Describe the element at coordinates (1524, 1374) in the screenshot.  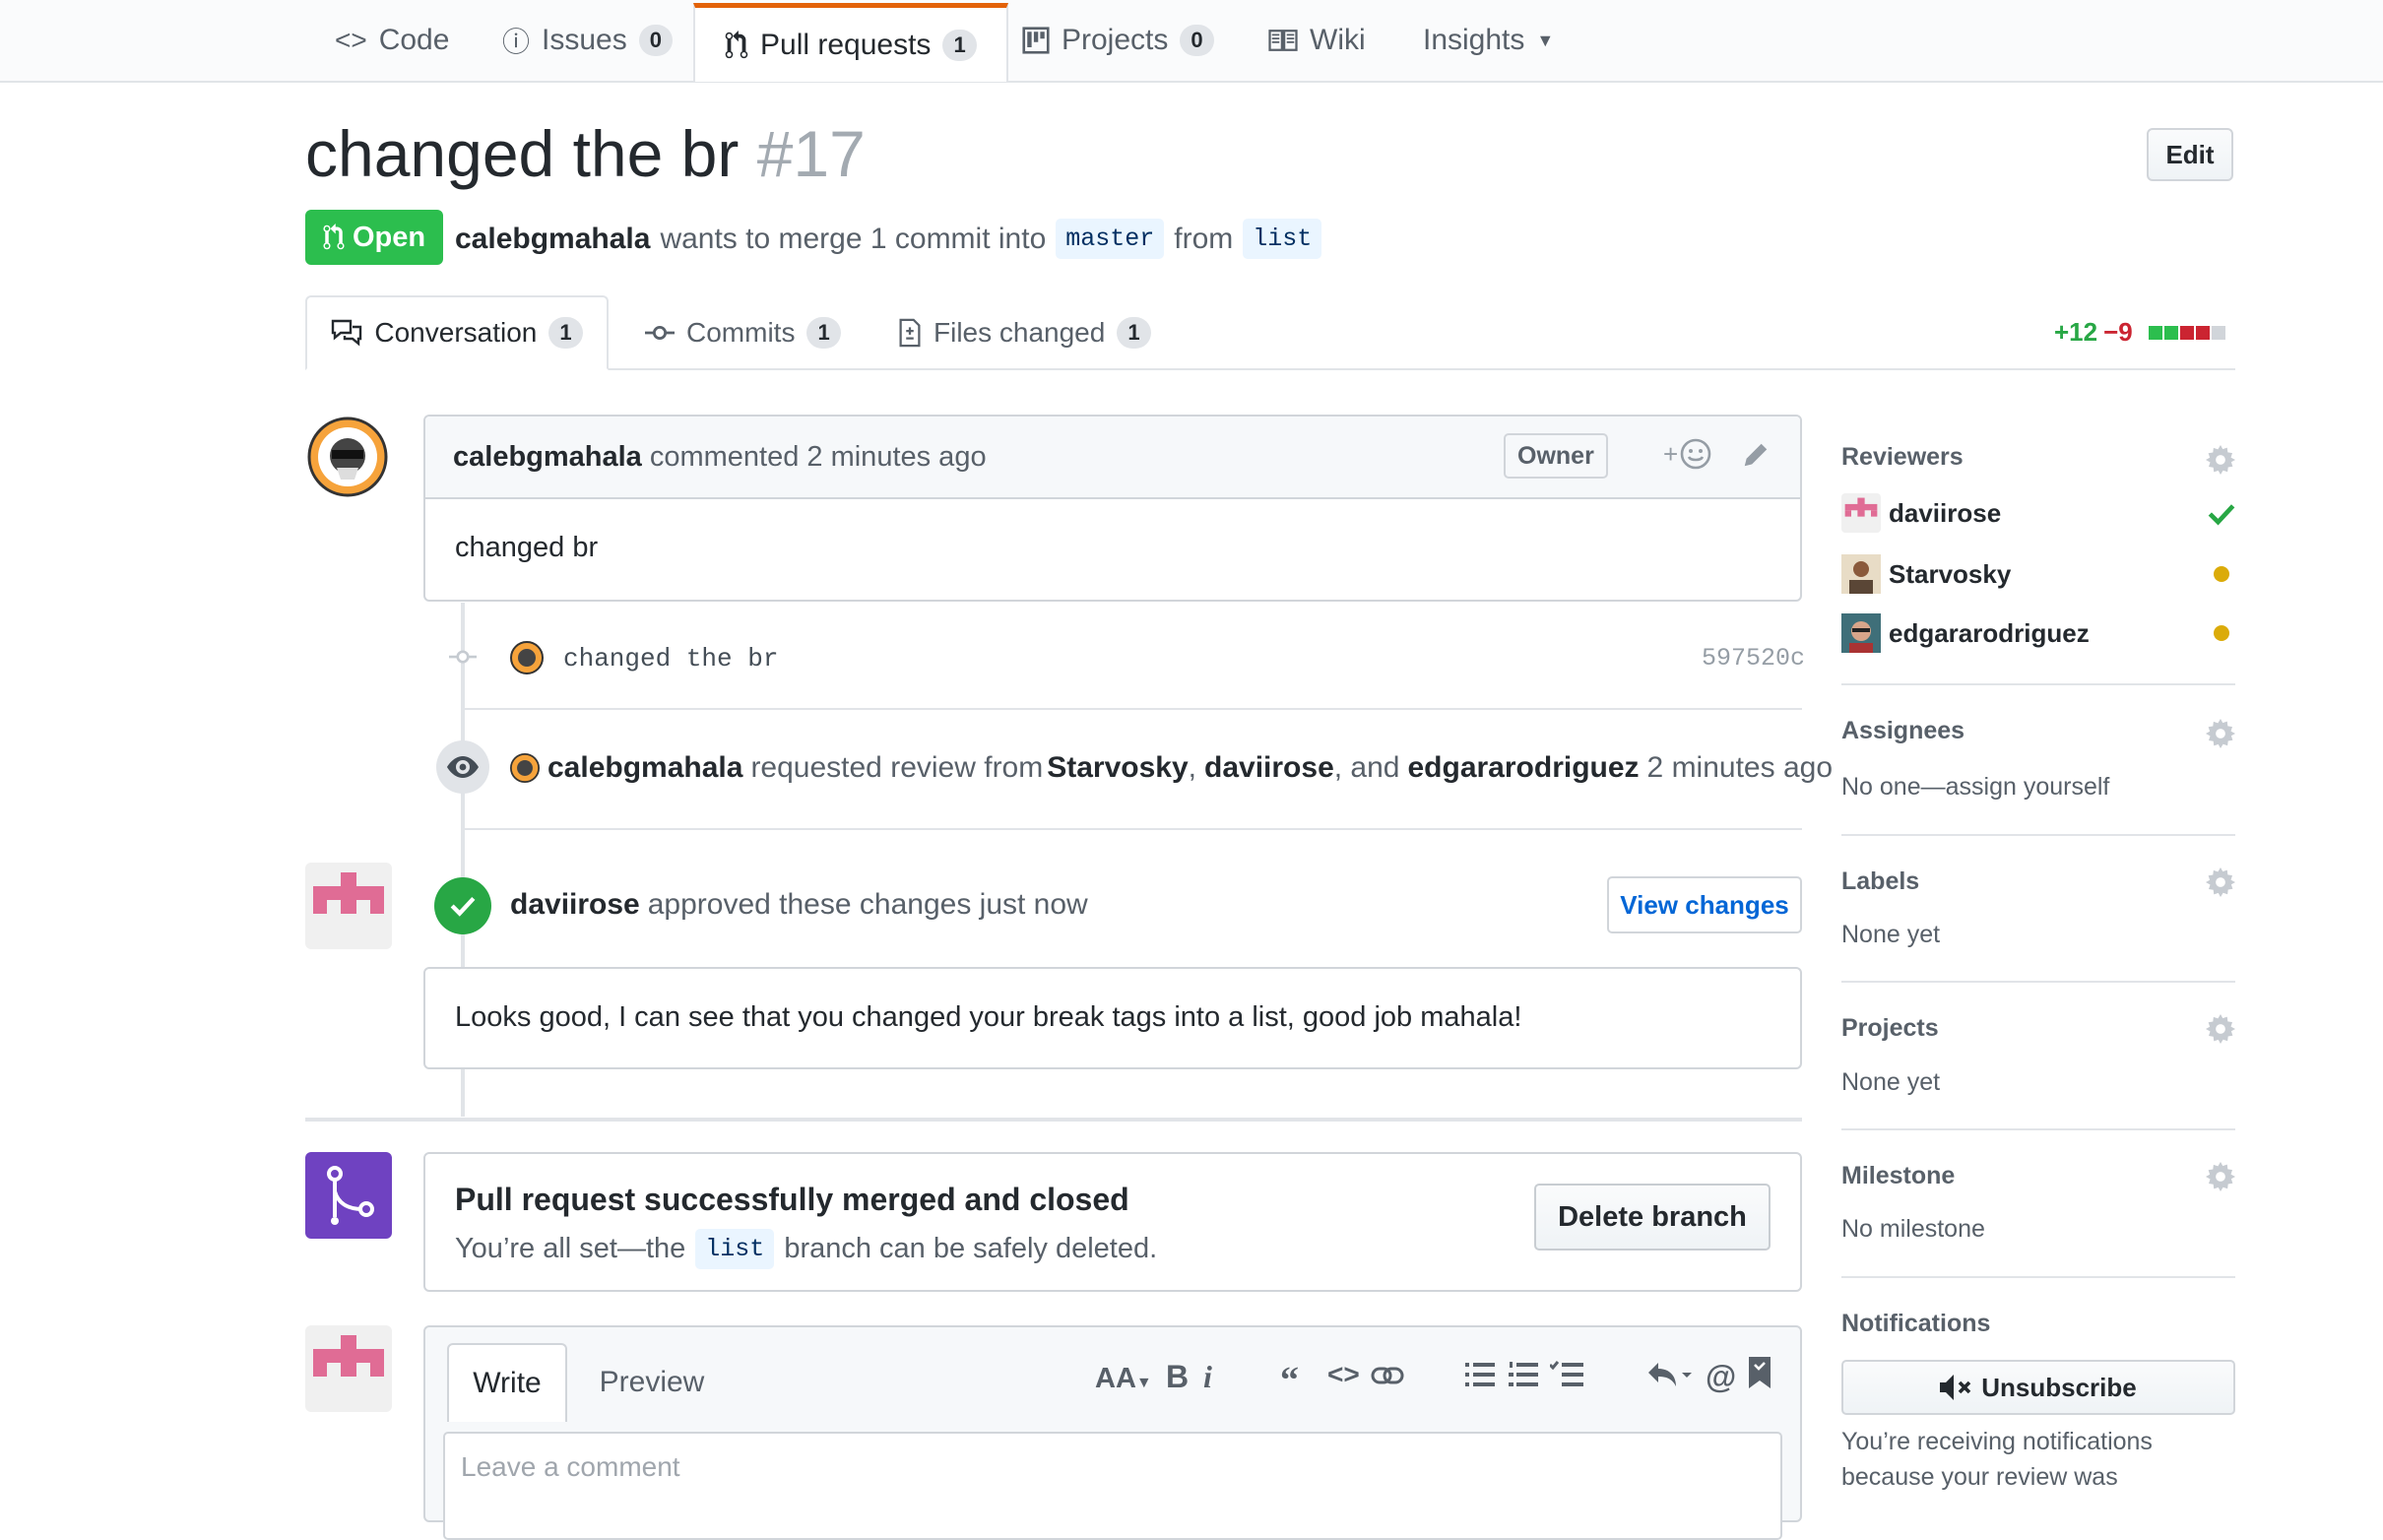
I see `ordered-list-icon` at that location.